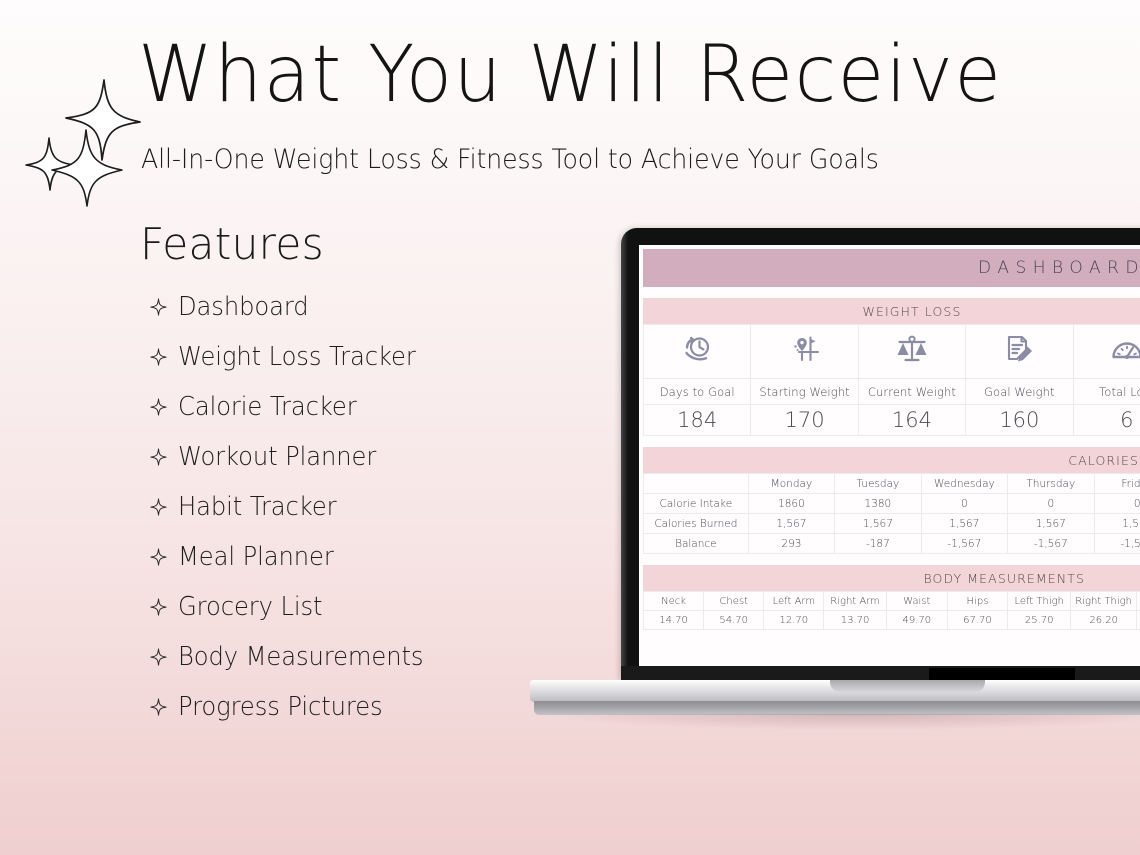  Describe the element at coordinates (912, 391) in the screenshot. I see `wl-label: Current Weight` at that location.